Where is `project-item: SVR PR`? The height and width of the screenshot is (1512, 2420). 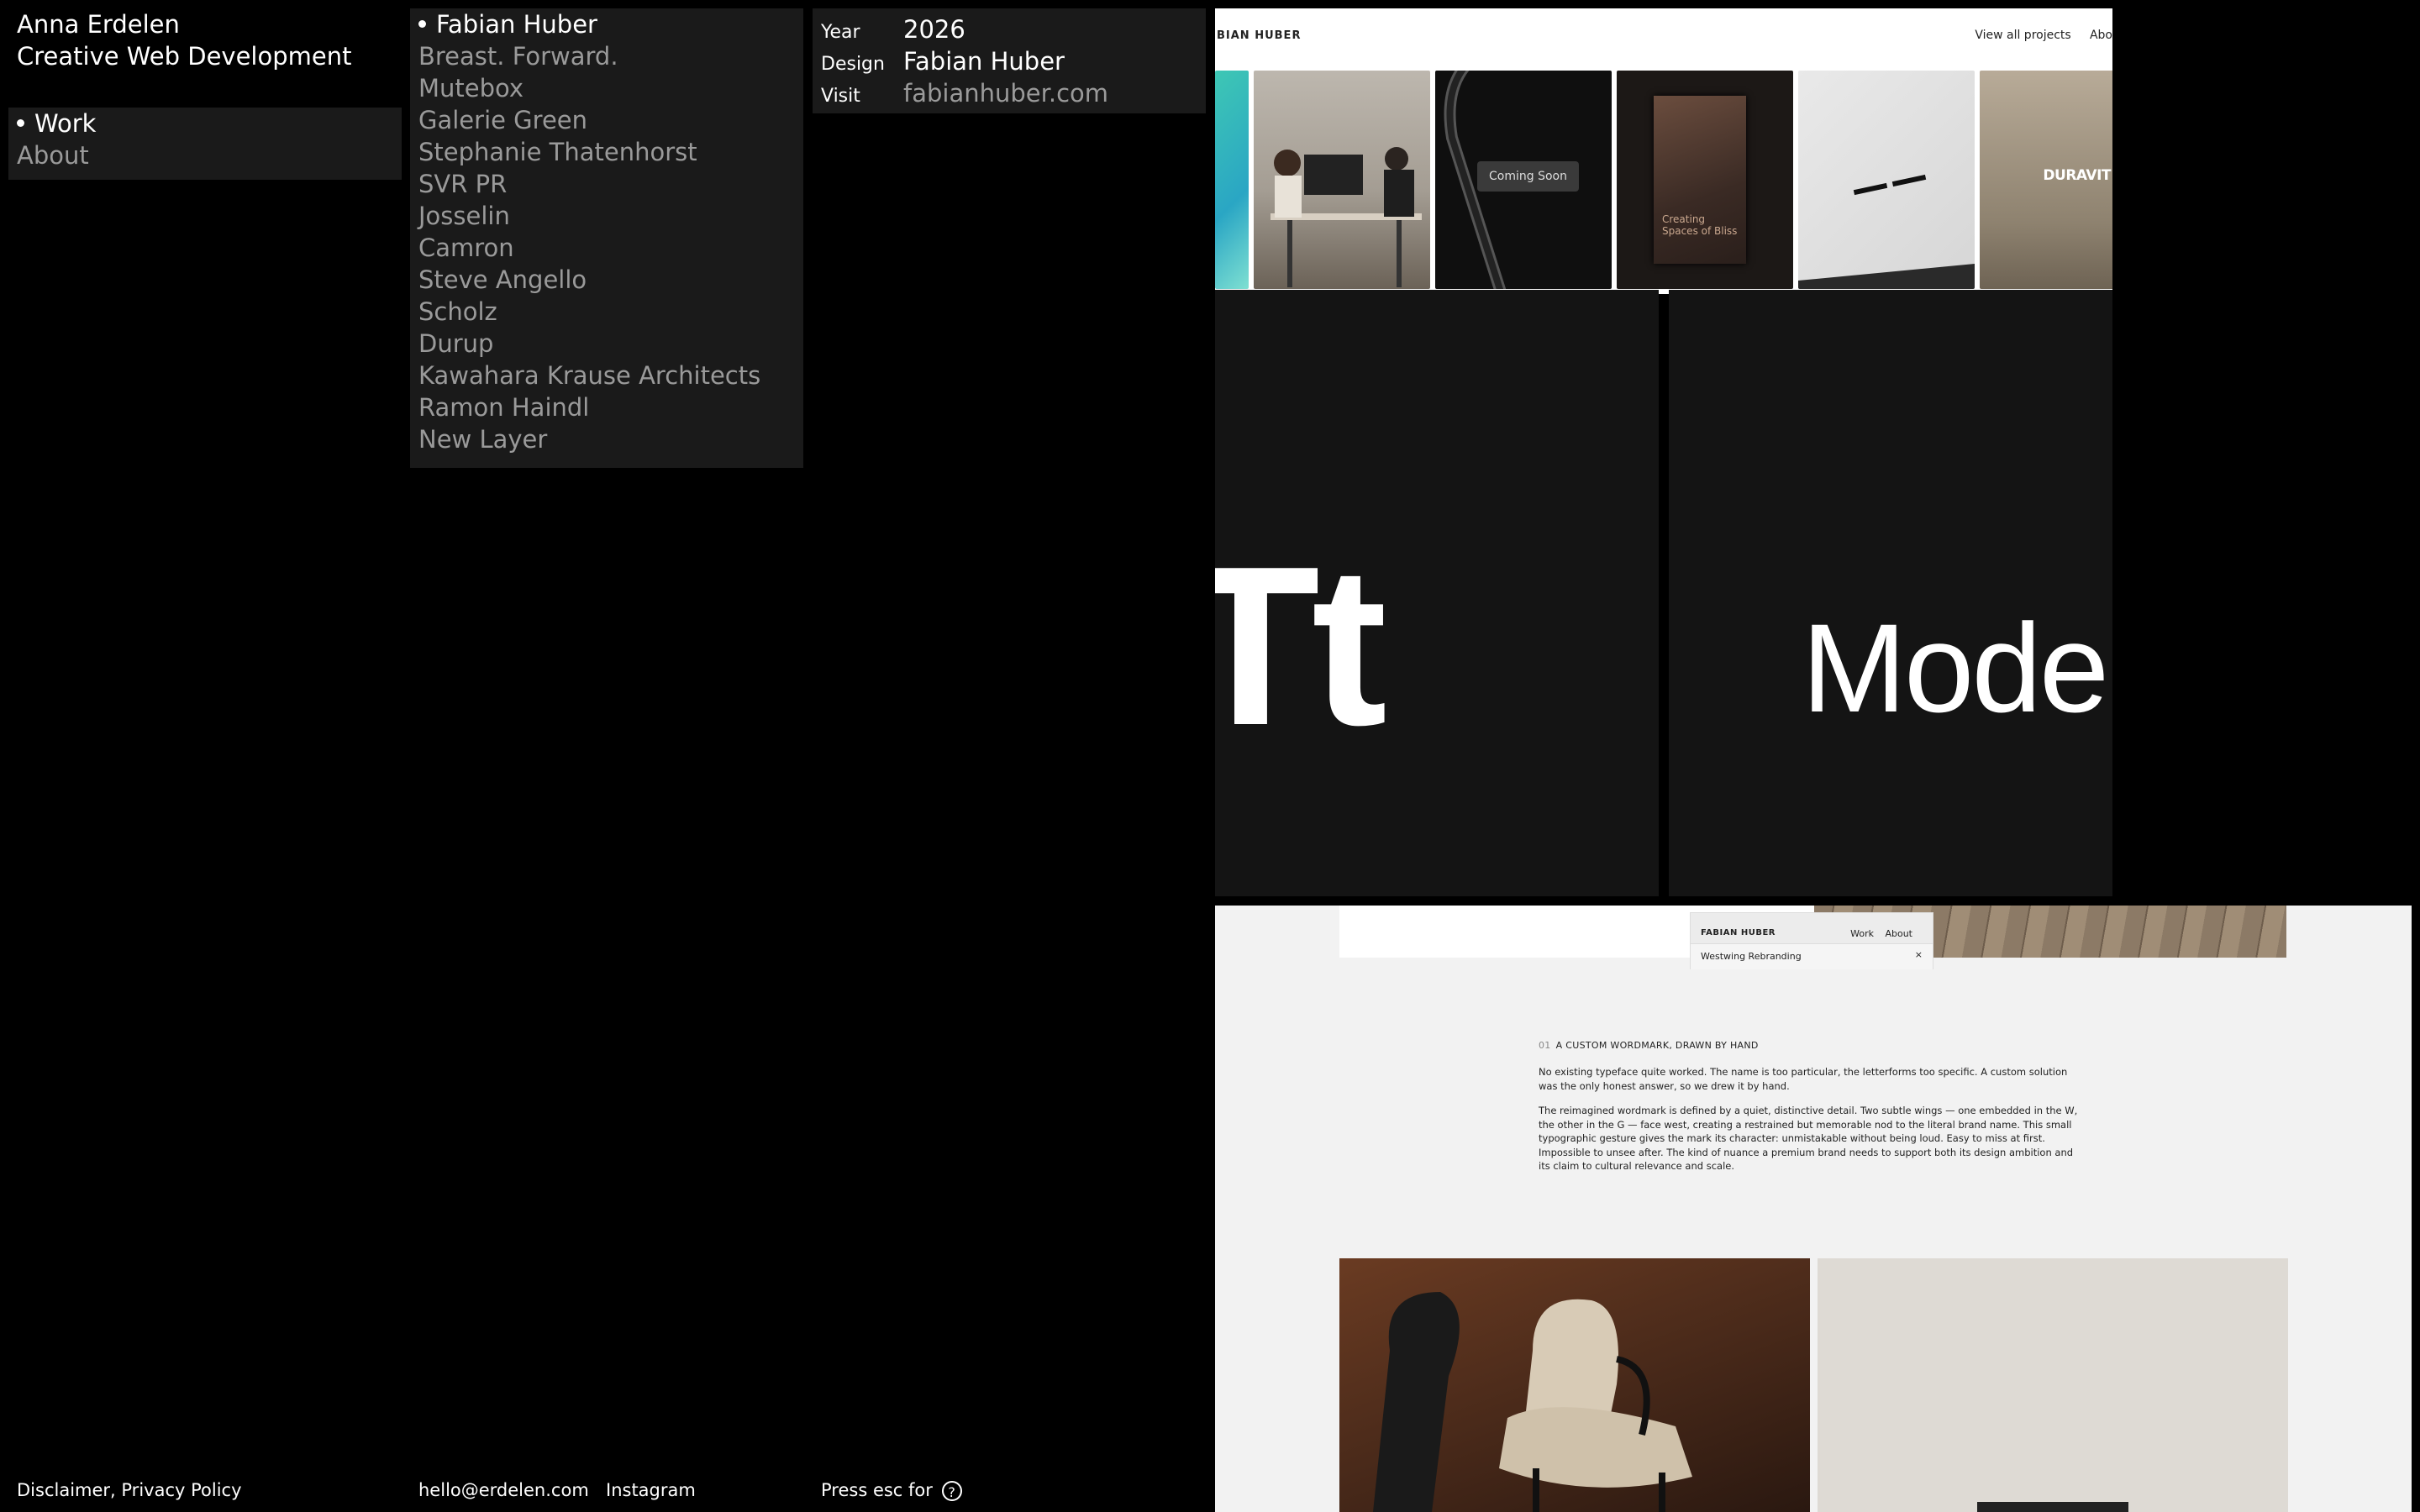 project-item: SVR PR is located at coordinates (606, 184).